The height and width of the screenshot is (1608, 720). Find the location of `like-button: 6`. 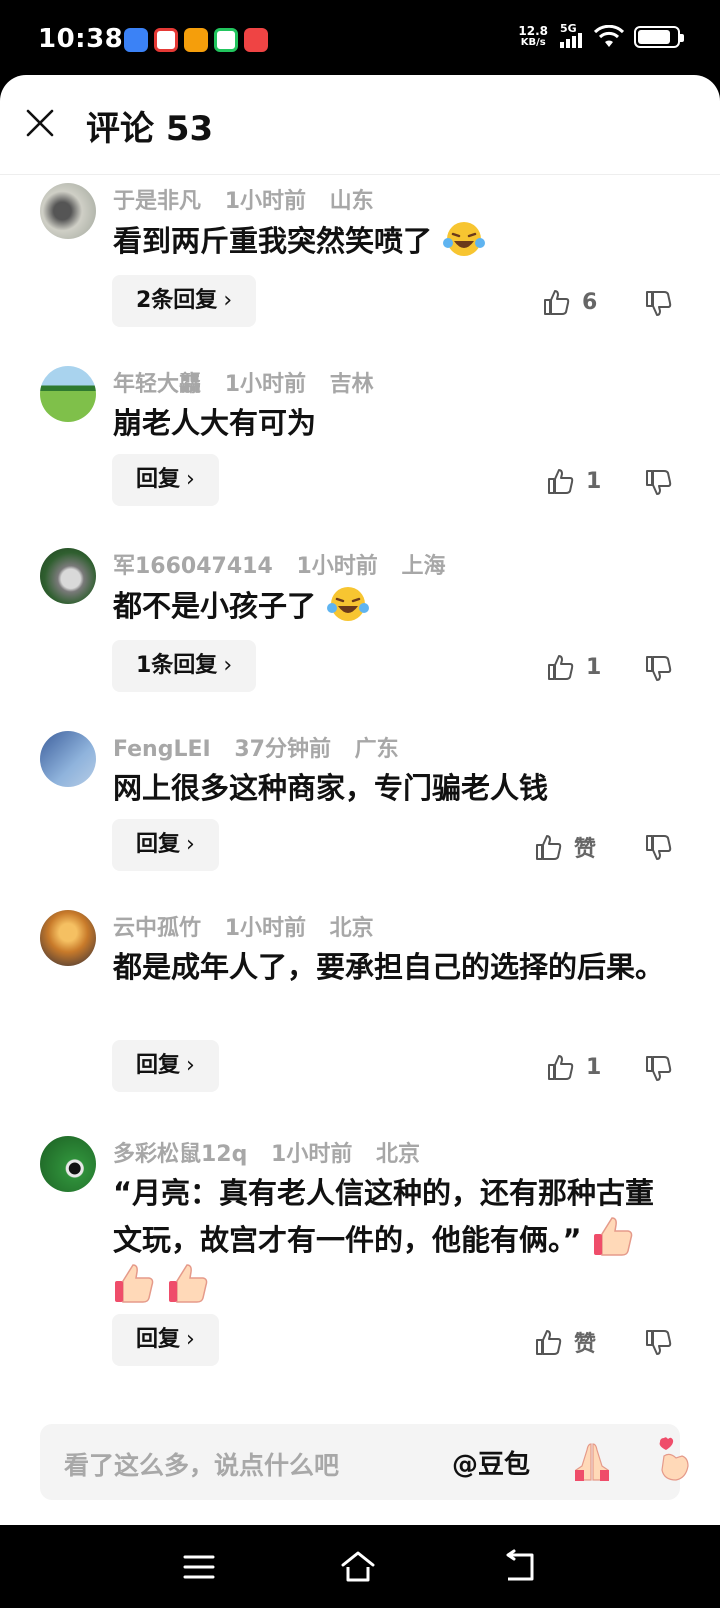

like-button: 6 is located at coordinates (569, 302).